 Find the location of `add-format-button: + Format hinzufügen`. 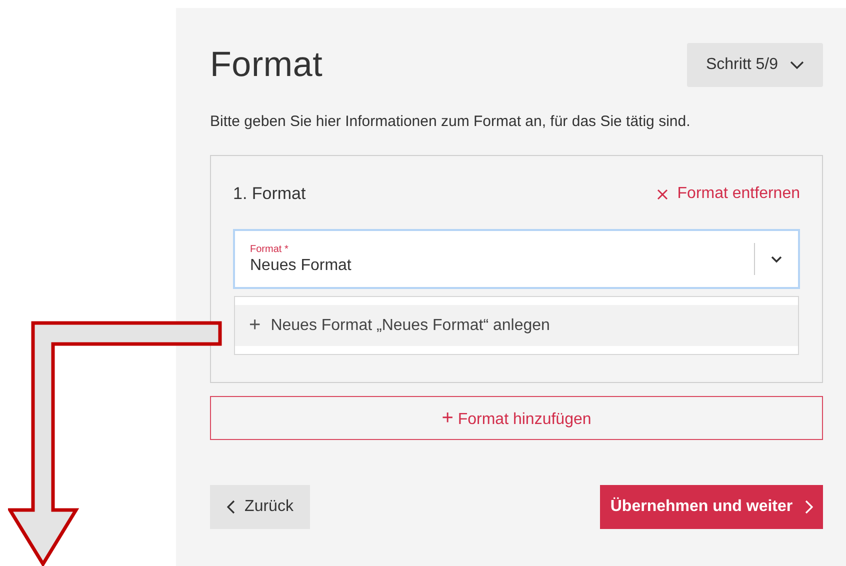

add-format-button: + Format hinzufügen is located at coordinates (516, 418).